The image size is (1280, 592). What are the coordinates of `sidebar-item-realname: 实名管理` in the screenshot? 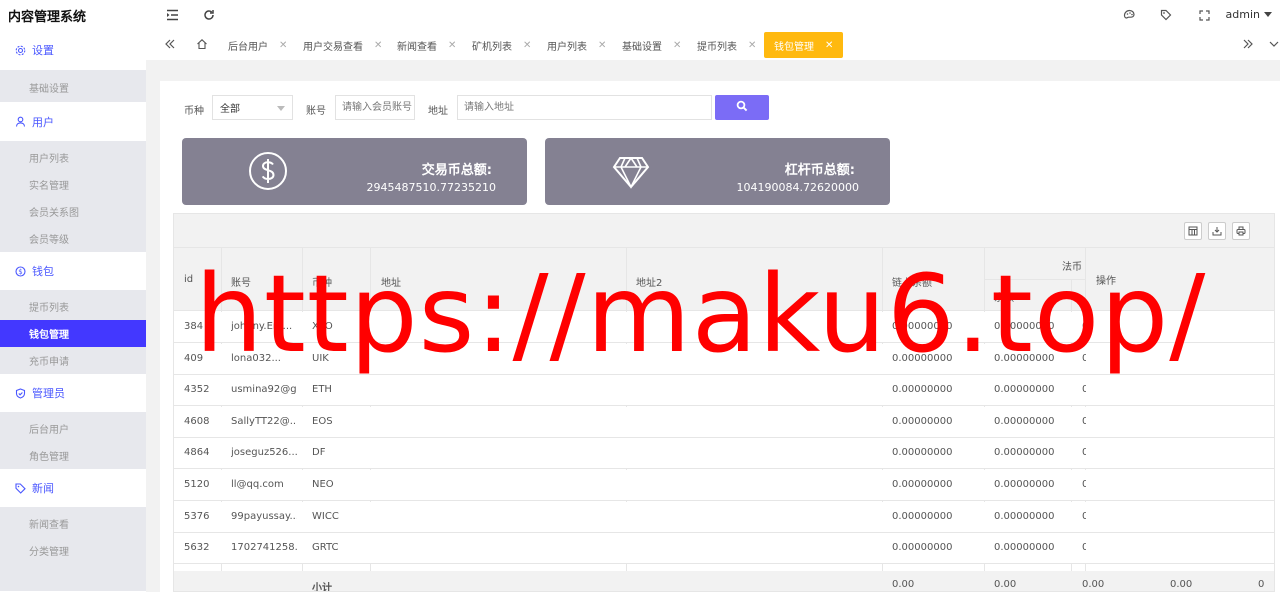 It's located at (73, 184).